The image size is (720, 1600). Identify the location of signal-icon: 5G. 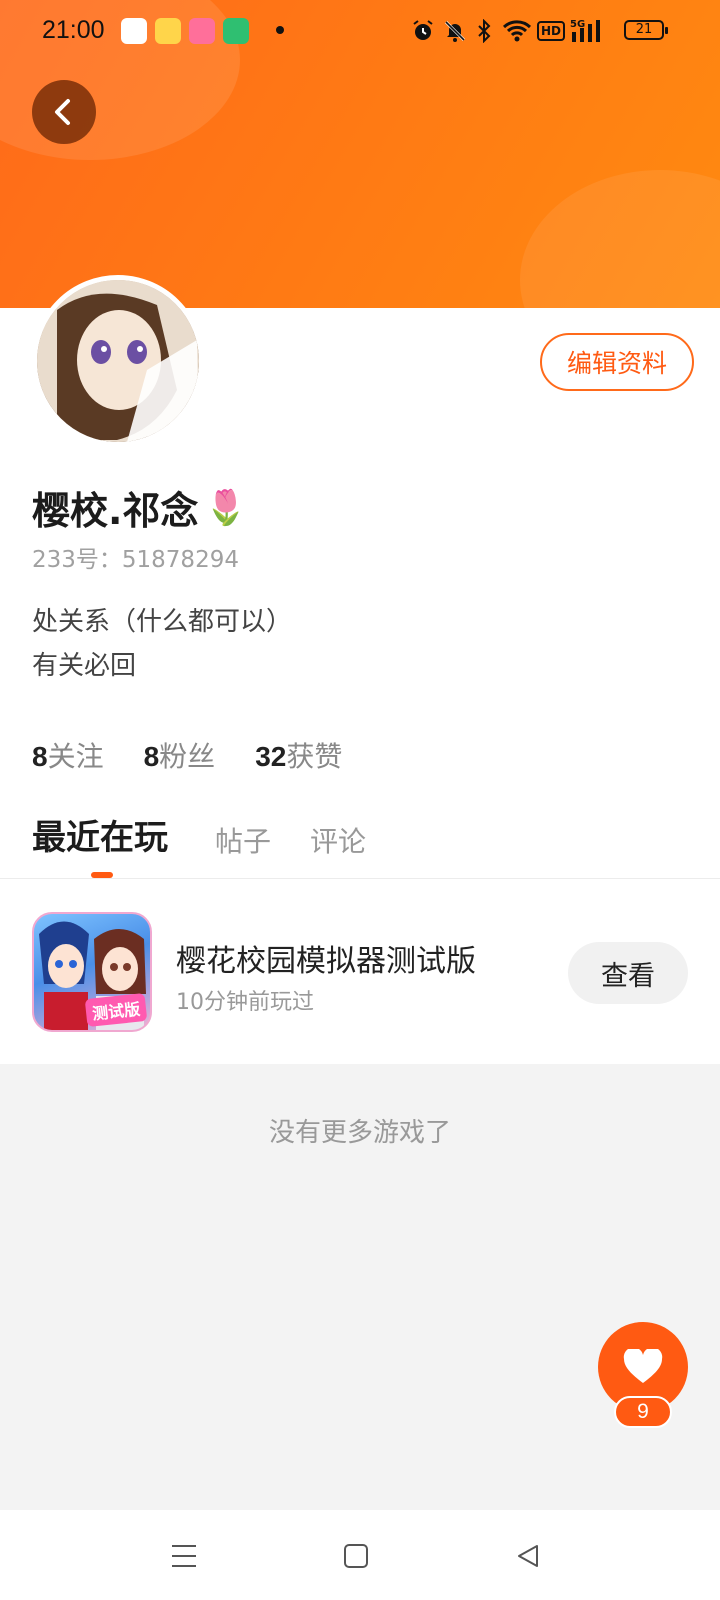
(588, 31).